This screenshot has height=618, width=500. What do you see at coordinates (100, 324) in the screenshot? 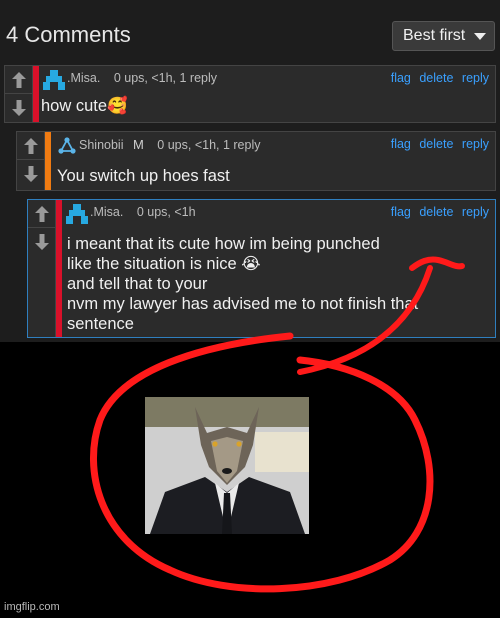
I see `comment-line: sentence` at bounding box center [100, 324].